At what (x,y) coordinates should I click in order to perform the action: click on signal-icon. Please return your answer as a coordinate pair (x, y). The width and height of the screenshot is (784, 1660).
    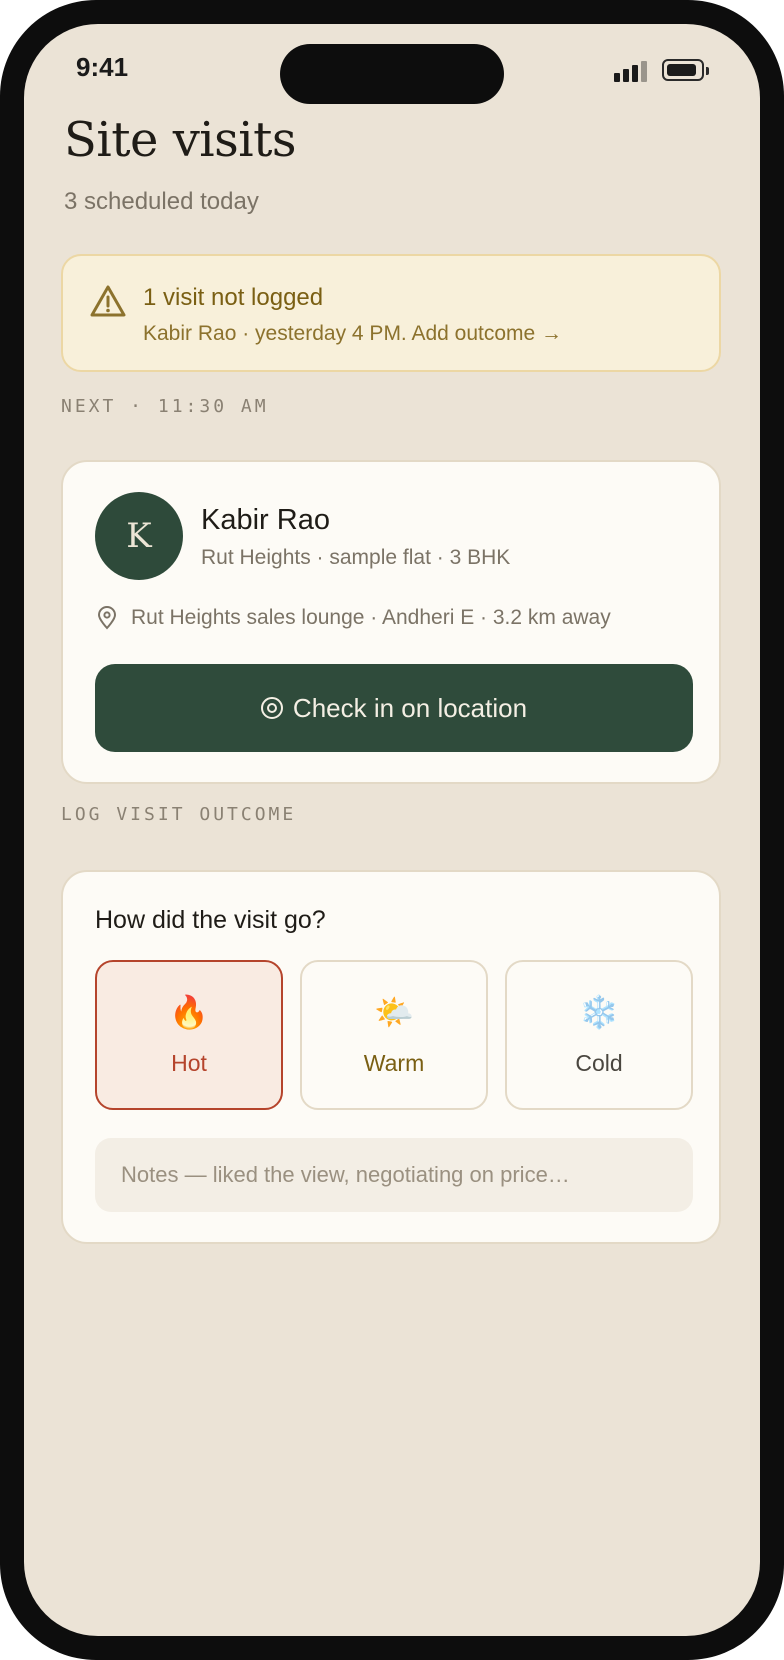
    Looking at the image, I should click on (632, 71).